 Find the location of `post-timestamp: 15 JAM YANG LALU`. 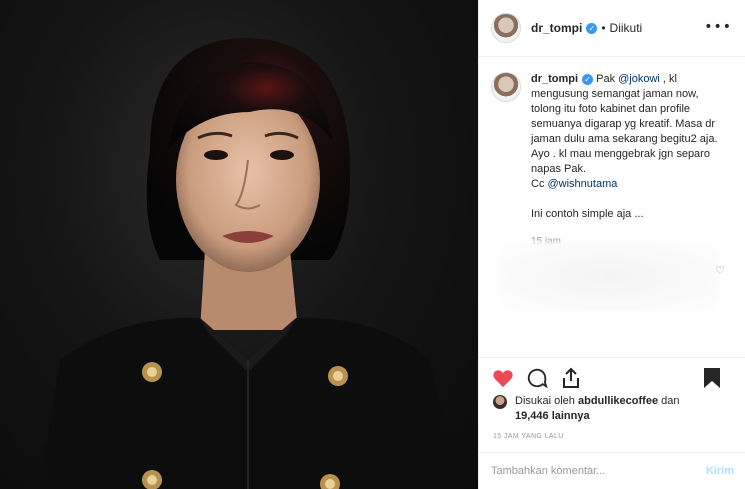

post-timestamp: 15 JAM YANG LALU is located at coordinates (528, 436).